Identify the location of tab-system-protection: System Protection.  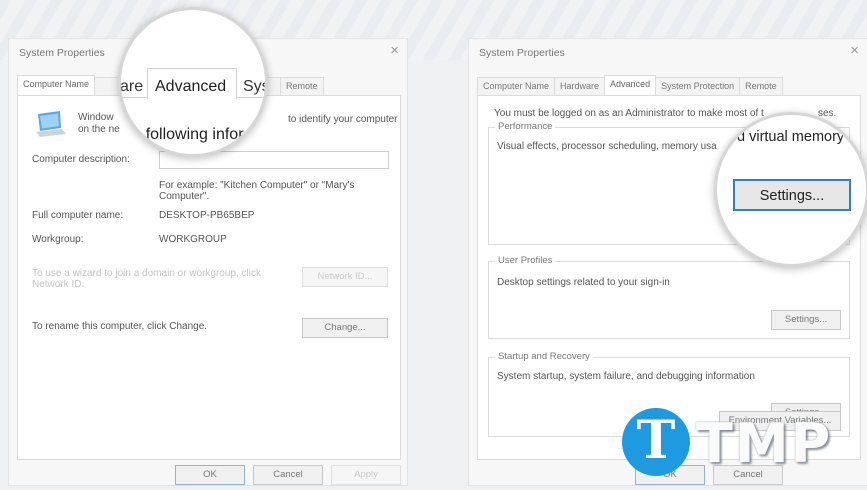
(698, 86).